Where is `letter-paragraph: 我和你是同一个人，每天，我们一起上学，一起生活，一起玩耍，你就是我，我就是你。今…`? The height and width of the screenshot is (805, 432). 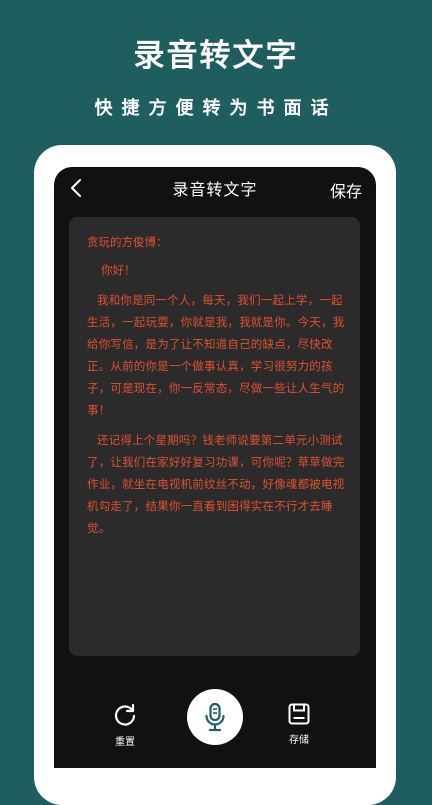
letter-paragraph: 我和你是同一个人，每天，我们一起上学，一起生活，一起玩耍，你就是我，我就是你。今… is located at coordinates (216, 355).